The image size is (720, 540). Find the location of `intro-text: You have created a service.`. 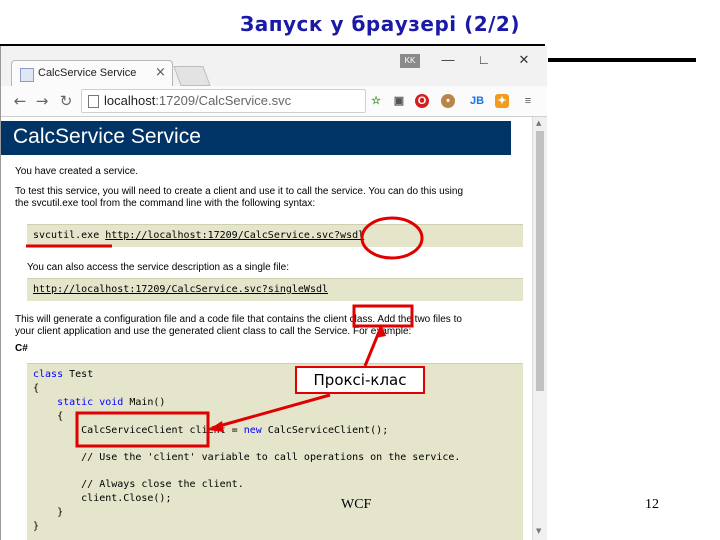

intro-text: You have created a service. is located at coordinates (77, 171).